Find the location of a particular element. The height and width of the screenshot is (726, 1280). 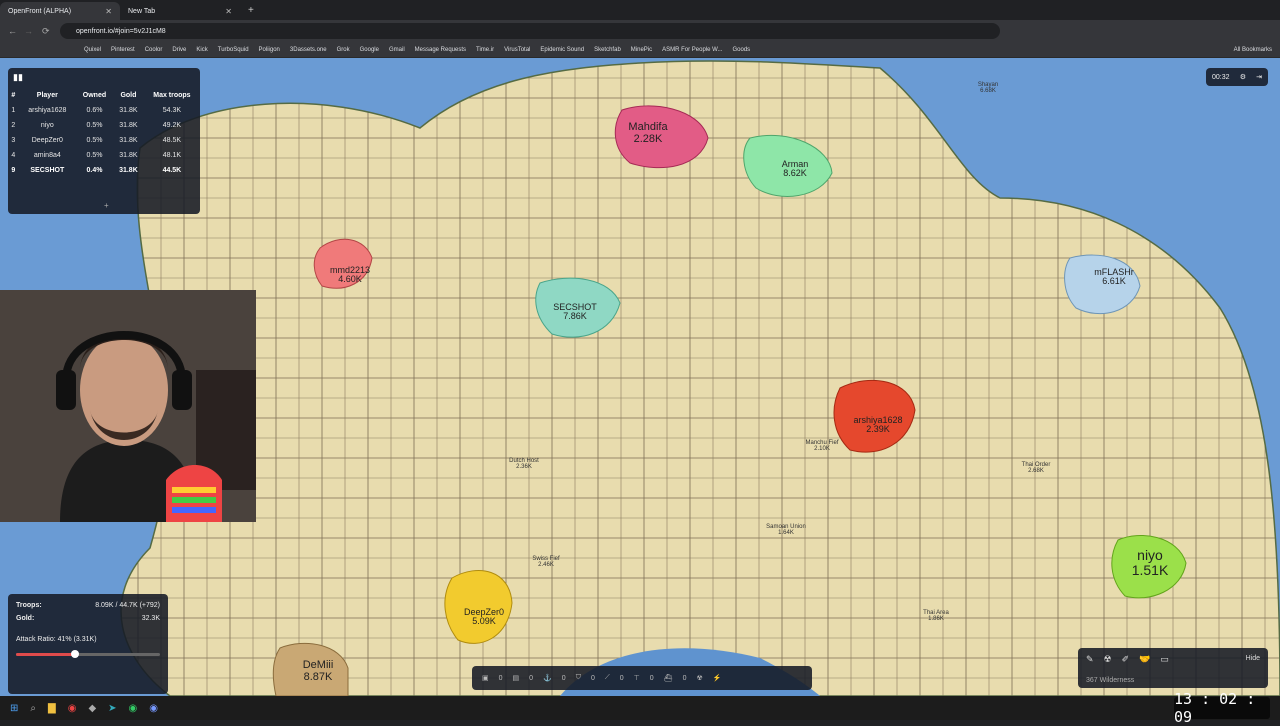

hydrogen-bomb-icon: ⚡ is located at coordinates (717, 678).